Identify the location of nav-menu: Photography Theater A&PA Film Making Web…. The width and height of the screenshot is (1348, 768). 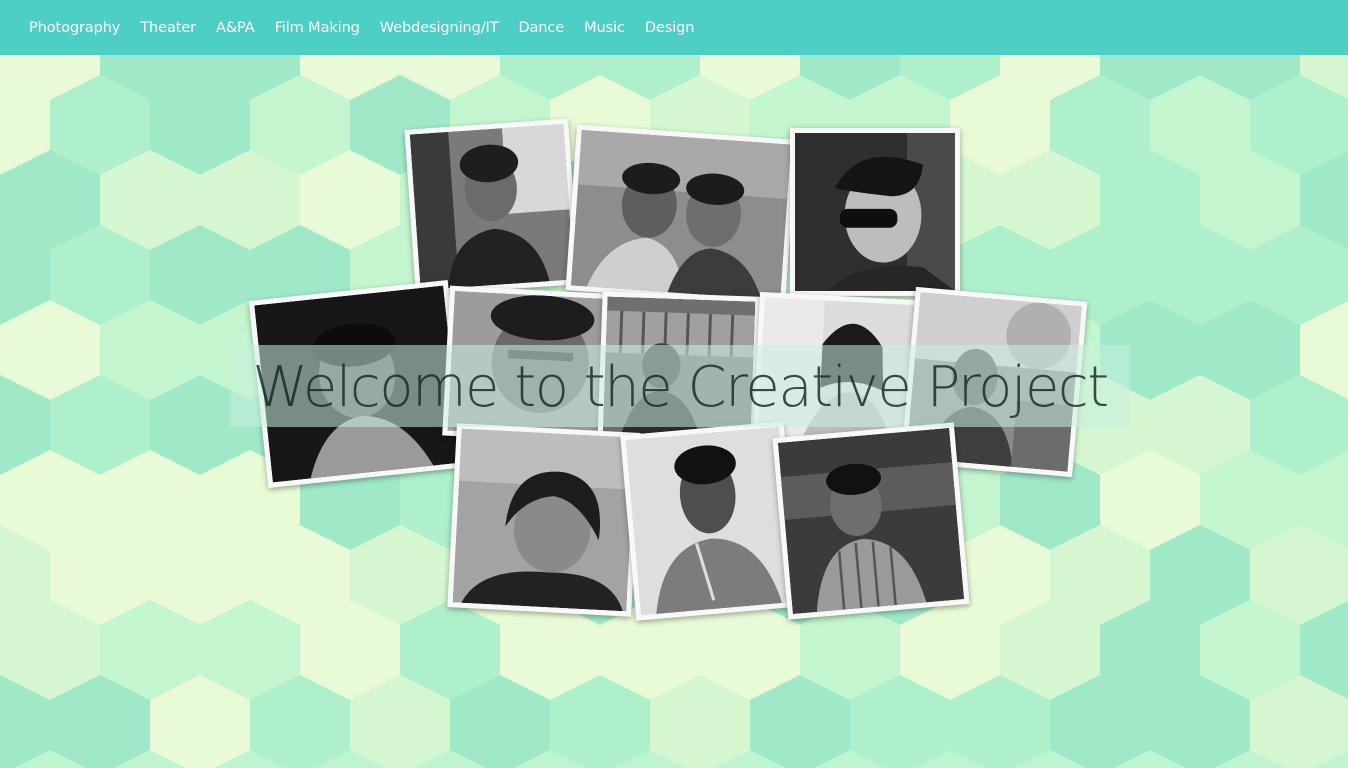
(674, 27).